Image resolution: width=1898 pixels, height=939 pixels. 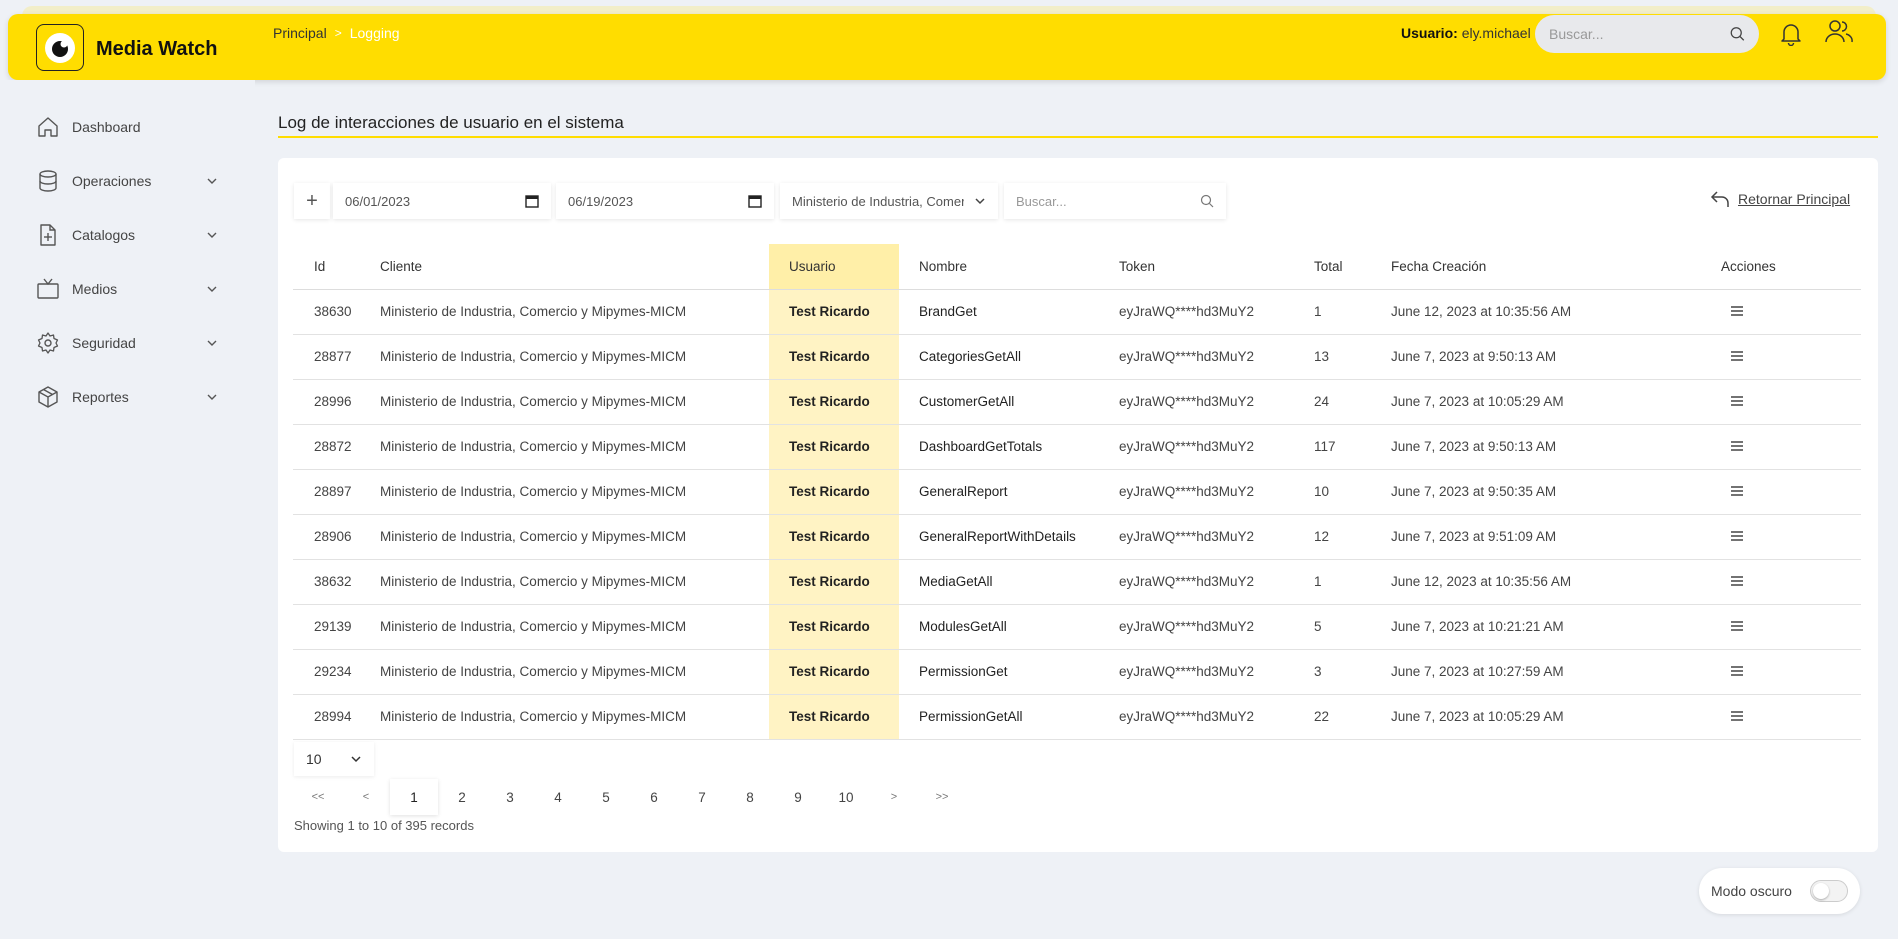 I want to click on date-to-field: 06/19/2023, so click(x=665, y=201).